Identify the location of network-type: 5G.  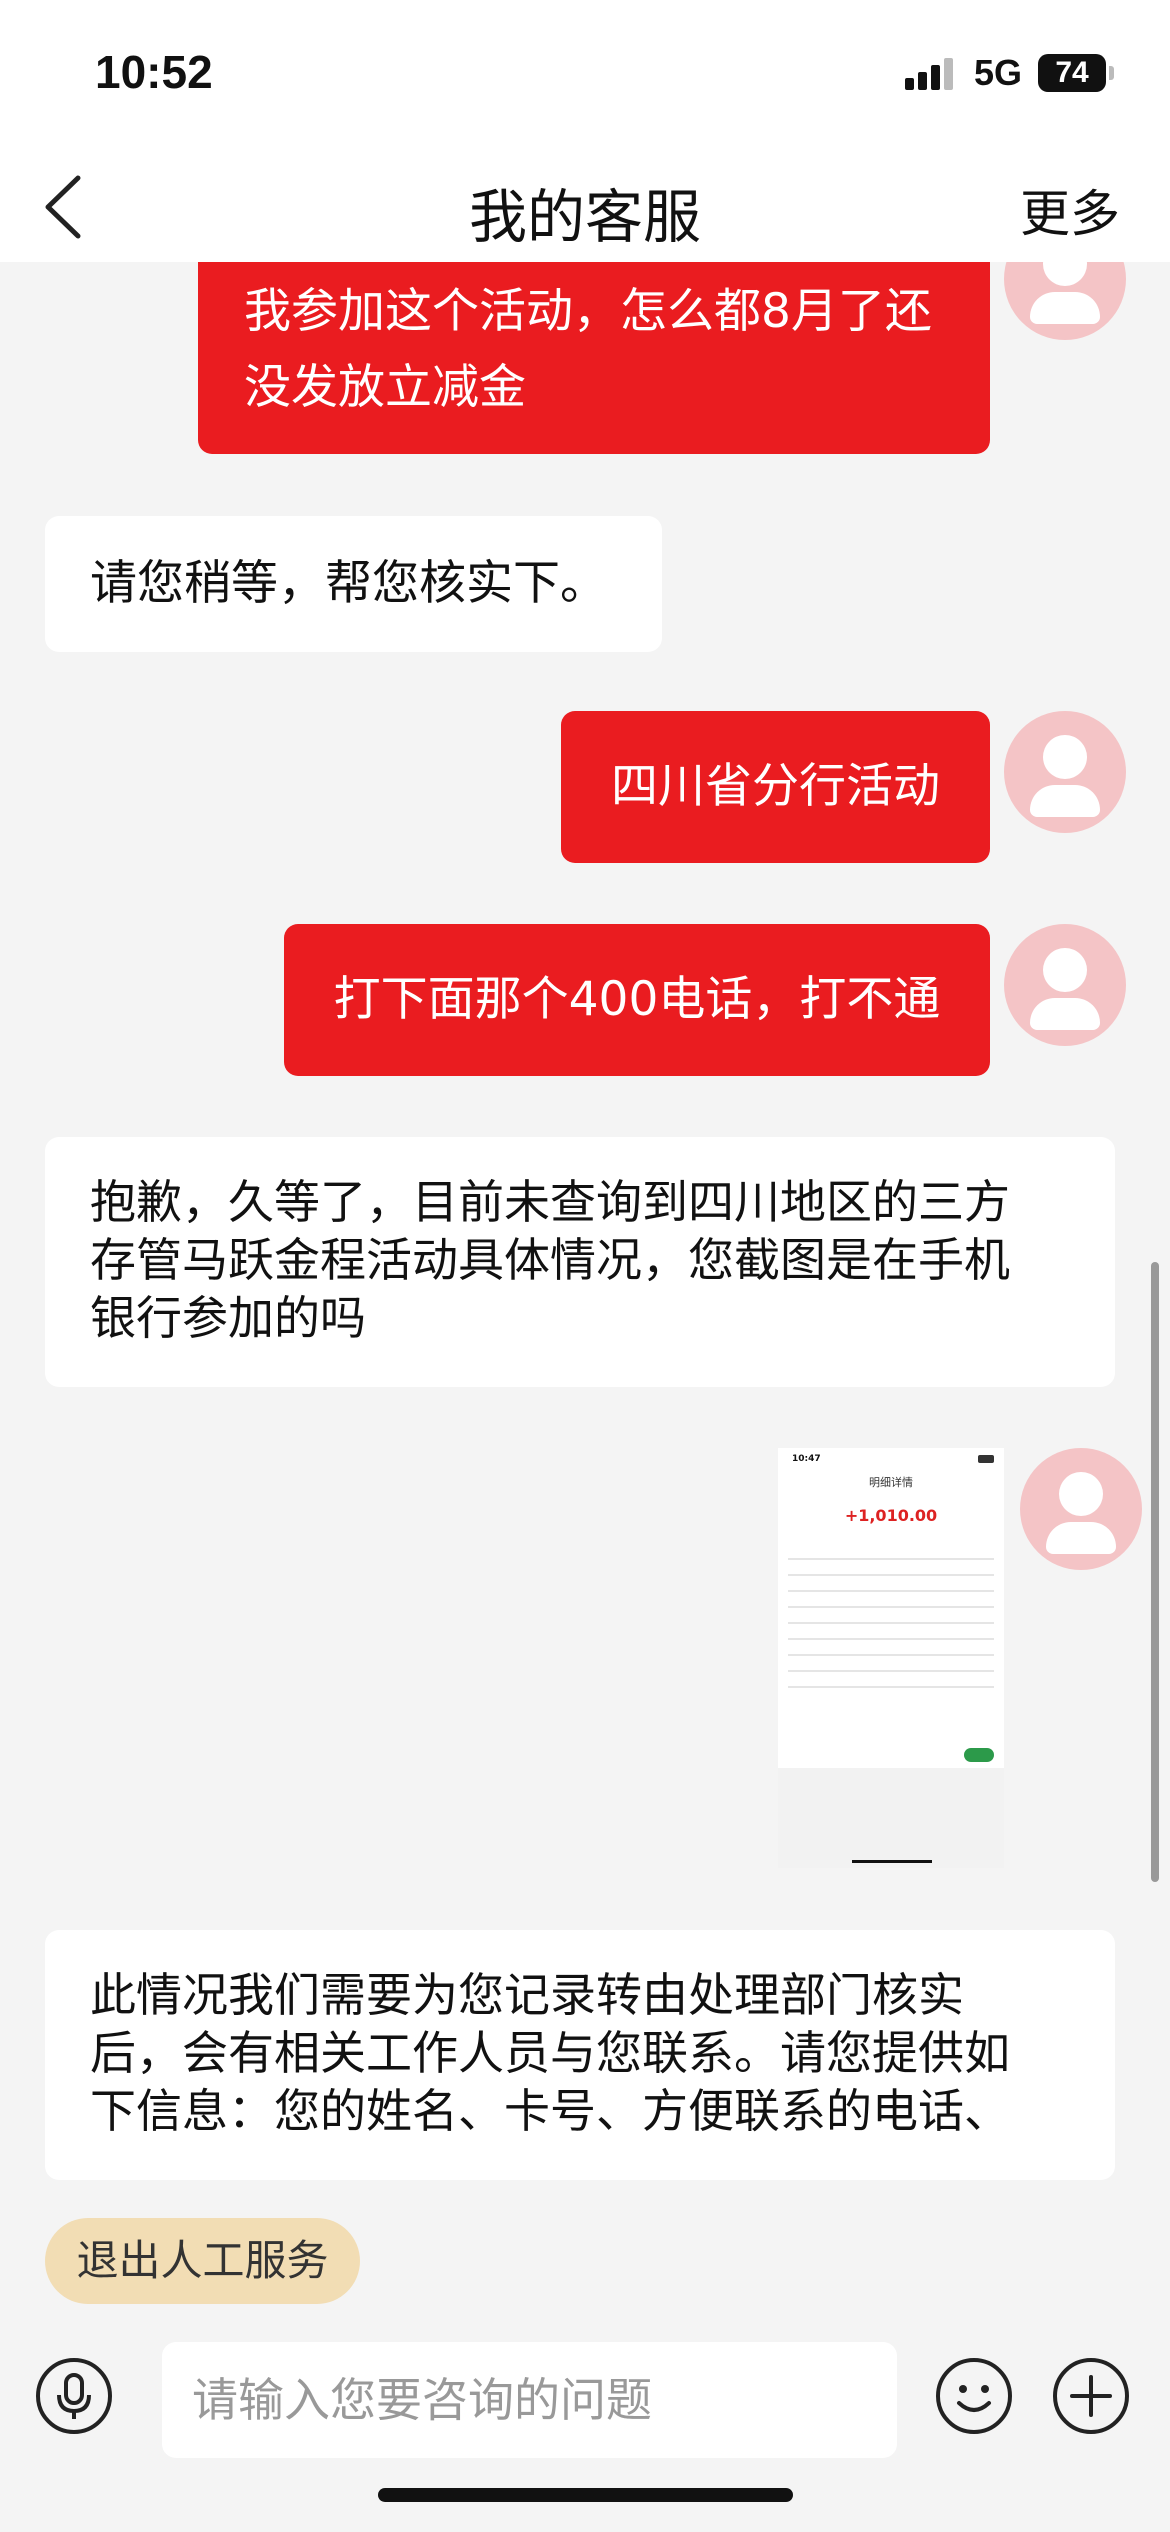
(998, 72).